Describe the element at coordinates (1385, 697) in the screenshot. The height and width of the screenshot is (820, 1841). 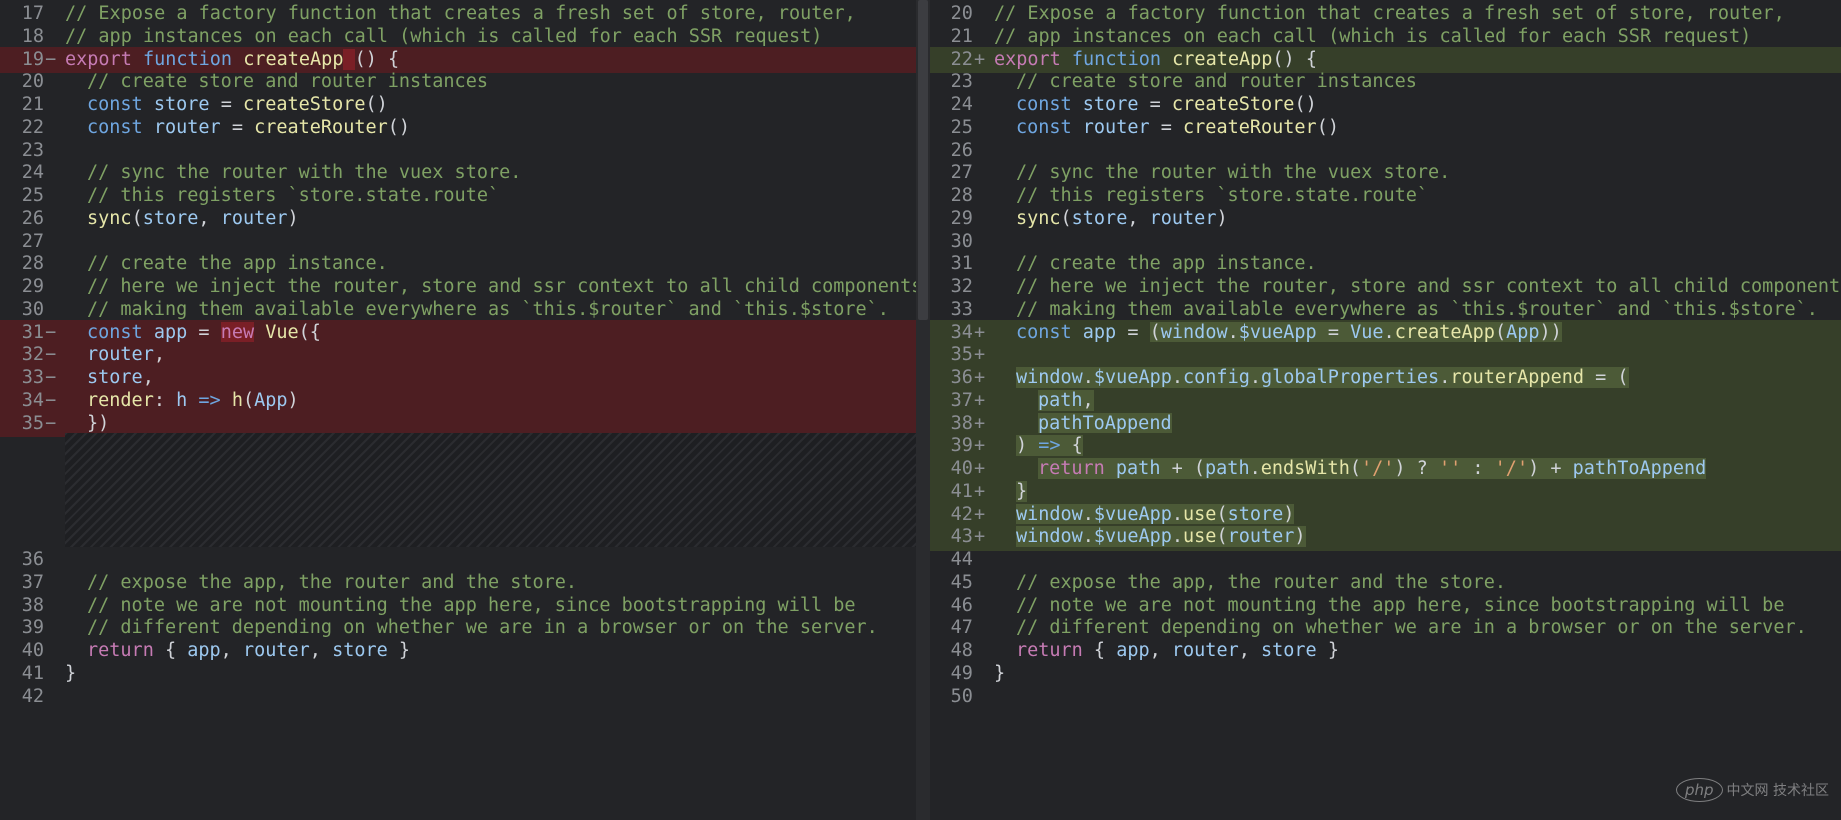
I see `right-code-line: 50` at that location.